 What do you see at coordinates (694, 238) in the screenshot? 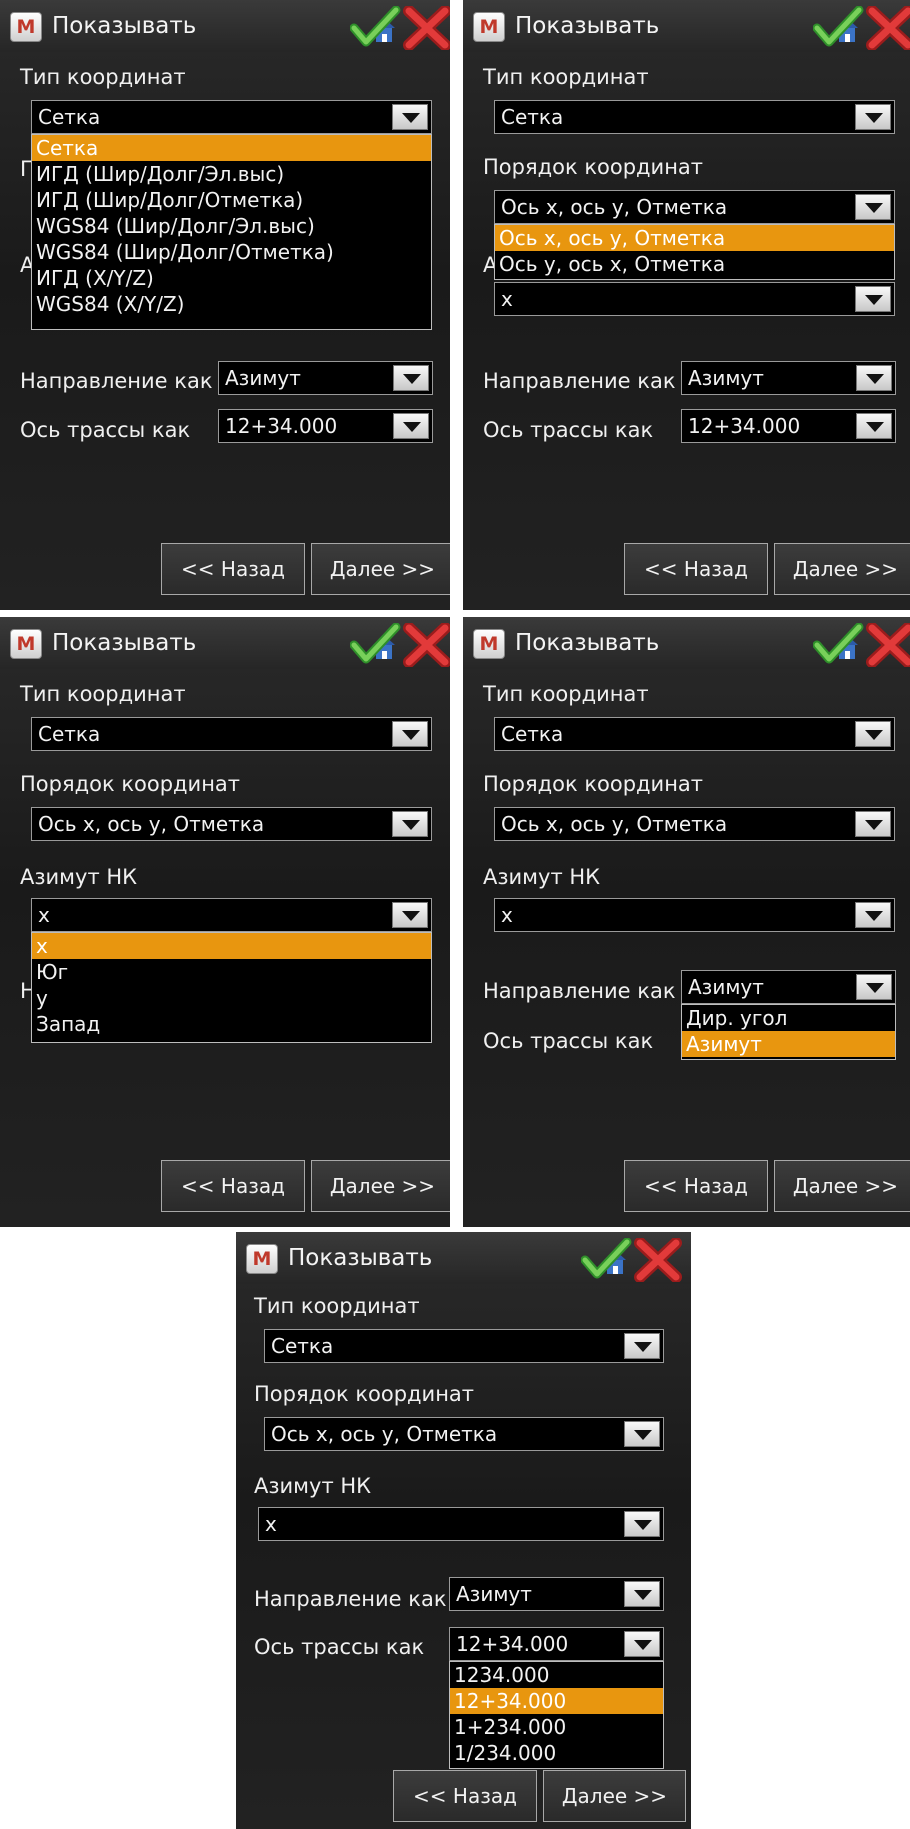
I see `dropdown-option: Ось x, ось y, Отметка` at bounding box center [694, 238].